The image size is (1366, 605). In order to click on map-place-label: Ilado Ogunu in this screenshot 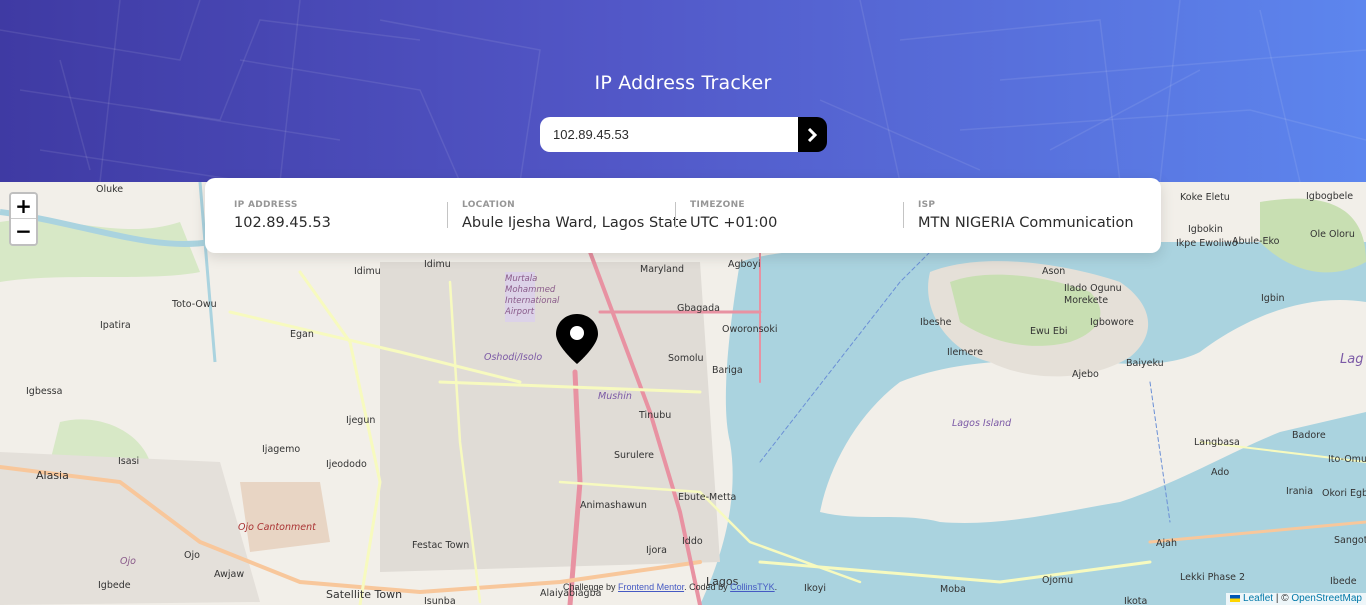, I will do `click(1093, 288)`.